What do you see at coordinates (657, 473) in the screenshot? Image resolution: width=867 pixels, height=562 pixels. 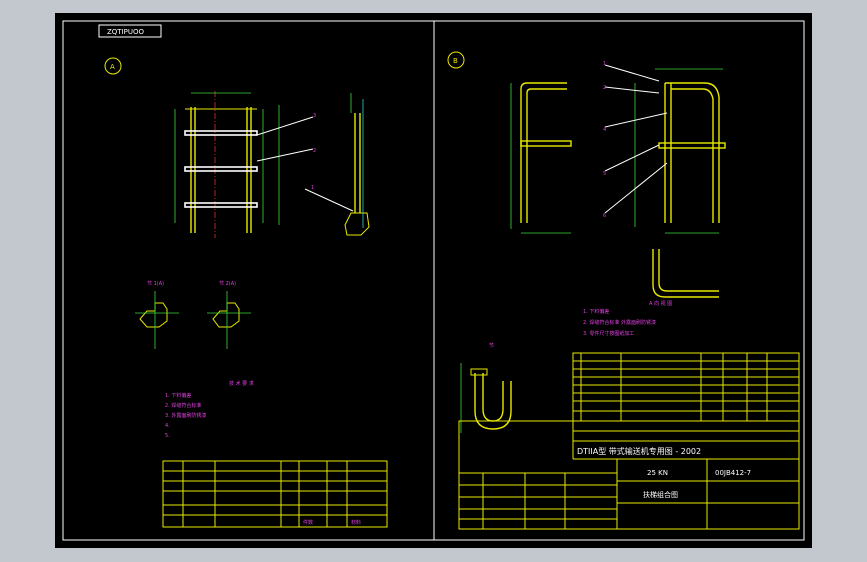 I see `capacity-label: 25 KN` at bounding box center [657, 473].